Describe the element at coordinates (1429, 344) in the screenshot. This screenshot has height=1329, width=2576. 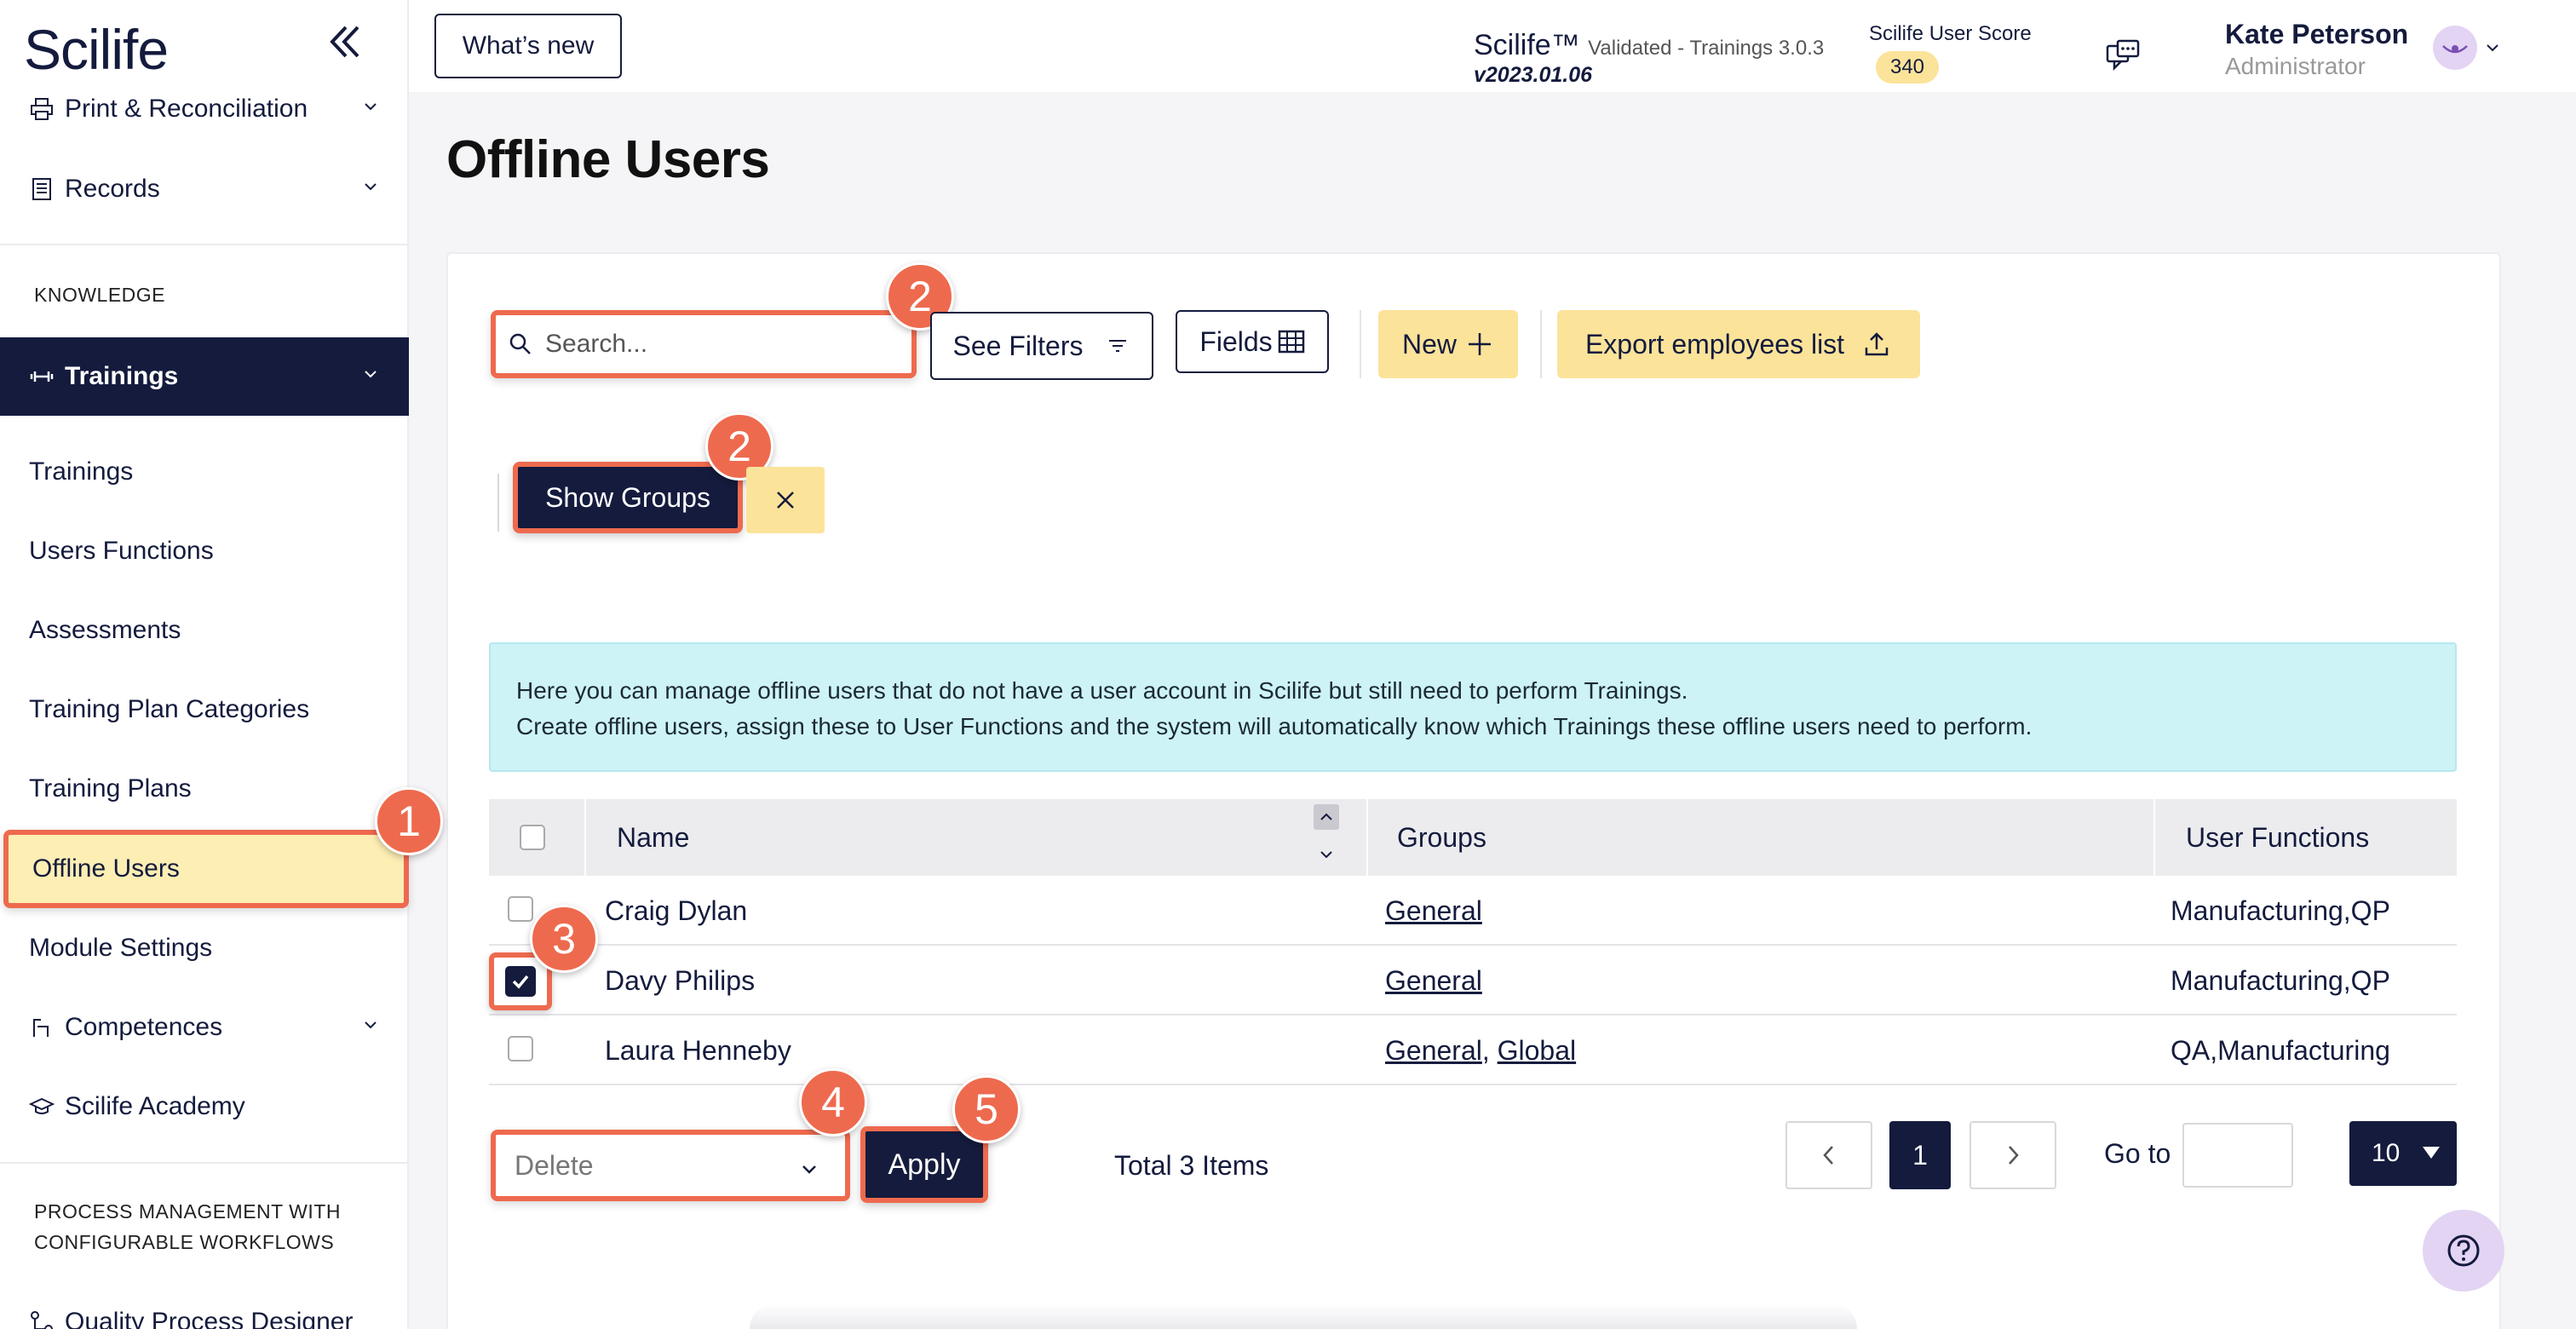
I see `new-label: New` at that location.